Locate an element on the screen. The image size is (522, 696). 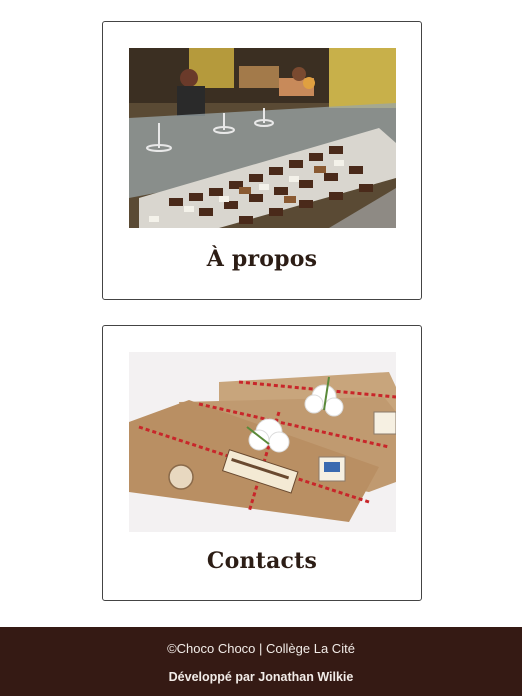
footer-copyright-line: ©Choco Choco | Collège La Cité is located at coordinates (261, 648).